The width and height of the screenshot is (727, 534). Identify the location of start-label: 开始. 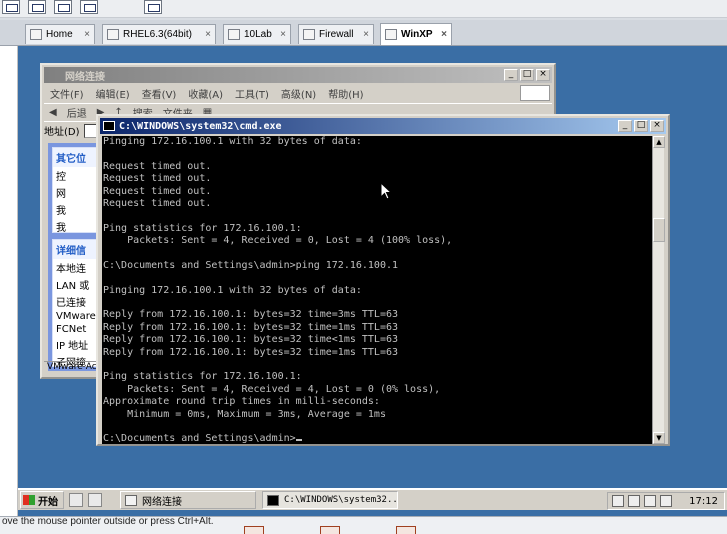
(48, 502).